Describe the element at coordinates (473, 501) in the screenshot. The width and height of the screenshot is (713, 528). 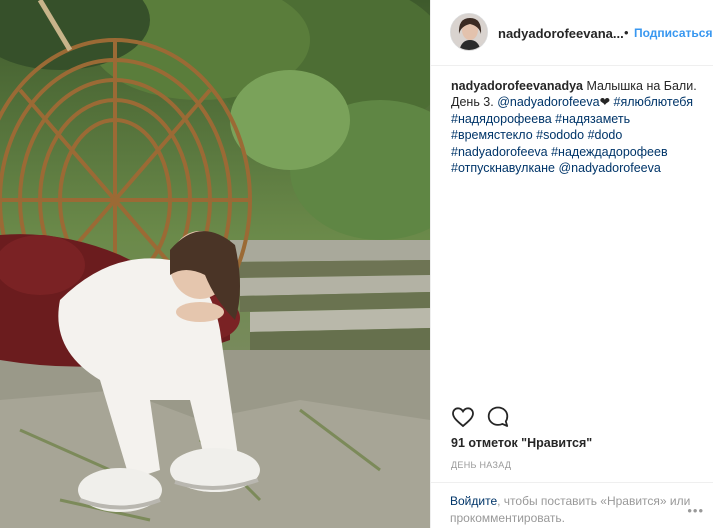
I see `login-link: Войдите` at that location.